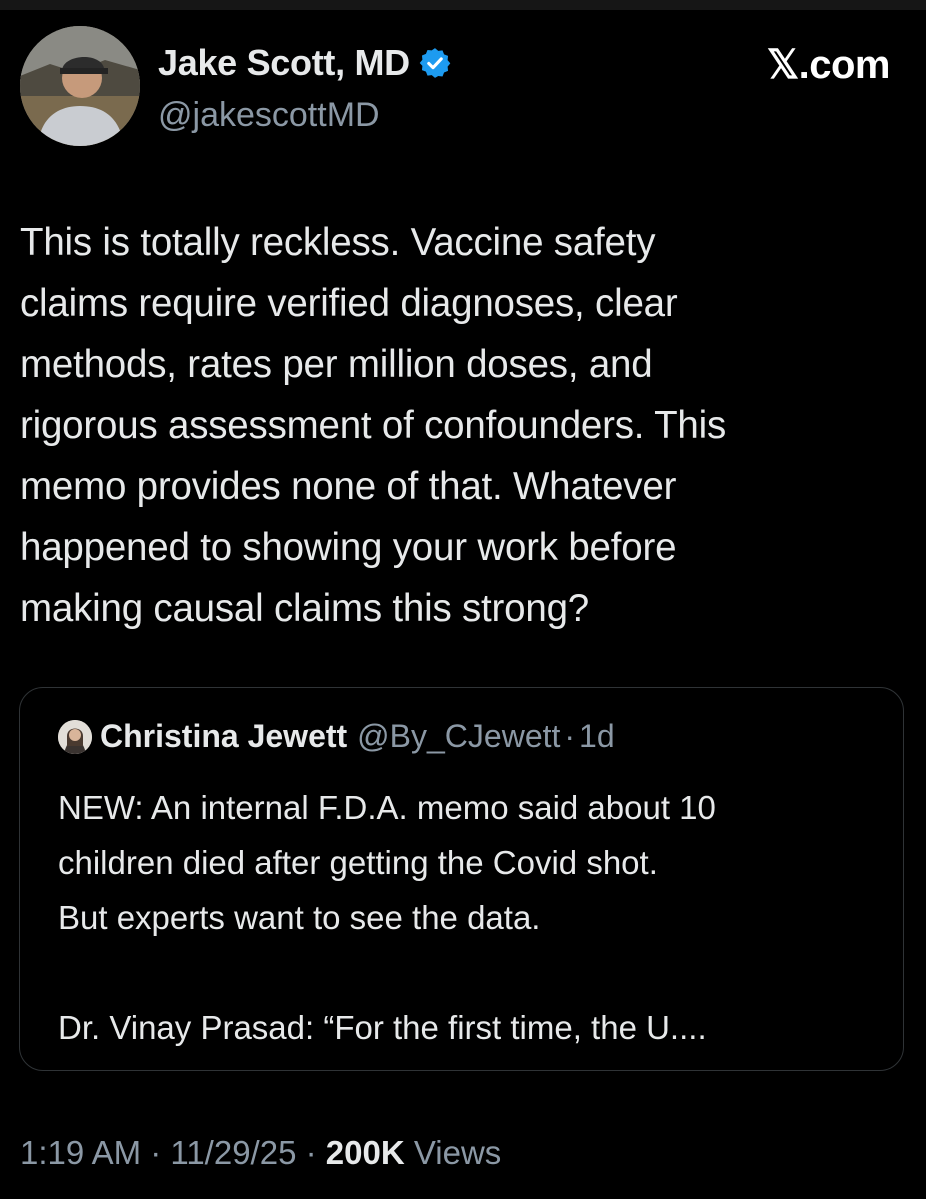 Image resolution: width=926 pixels, height=1199 pixels. Describe the element at coordinates (435, 63) in the screenshot. I see `verified-badge-icon` at that location.